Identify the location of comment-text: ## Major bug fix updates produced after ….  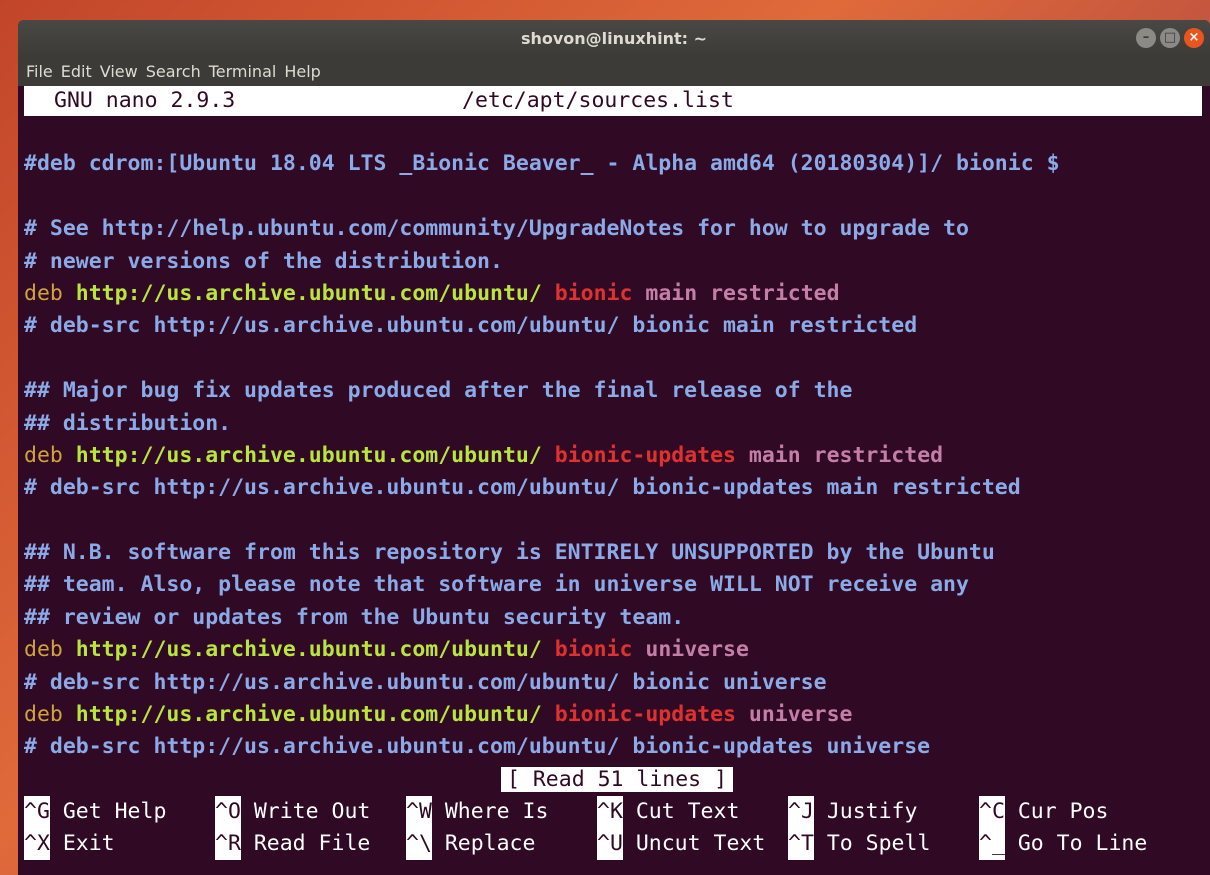
(438, 391).